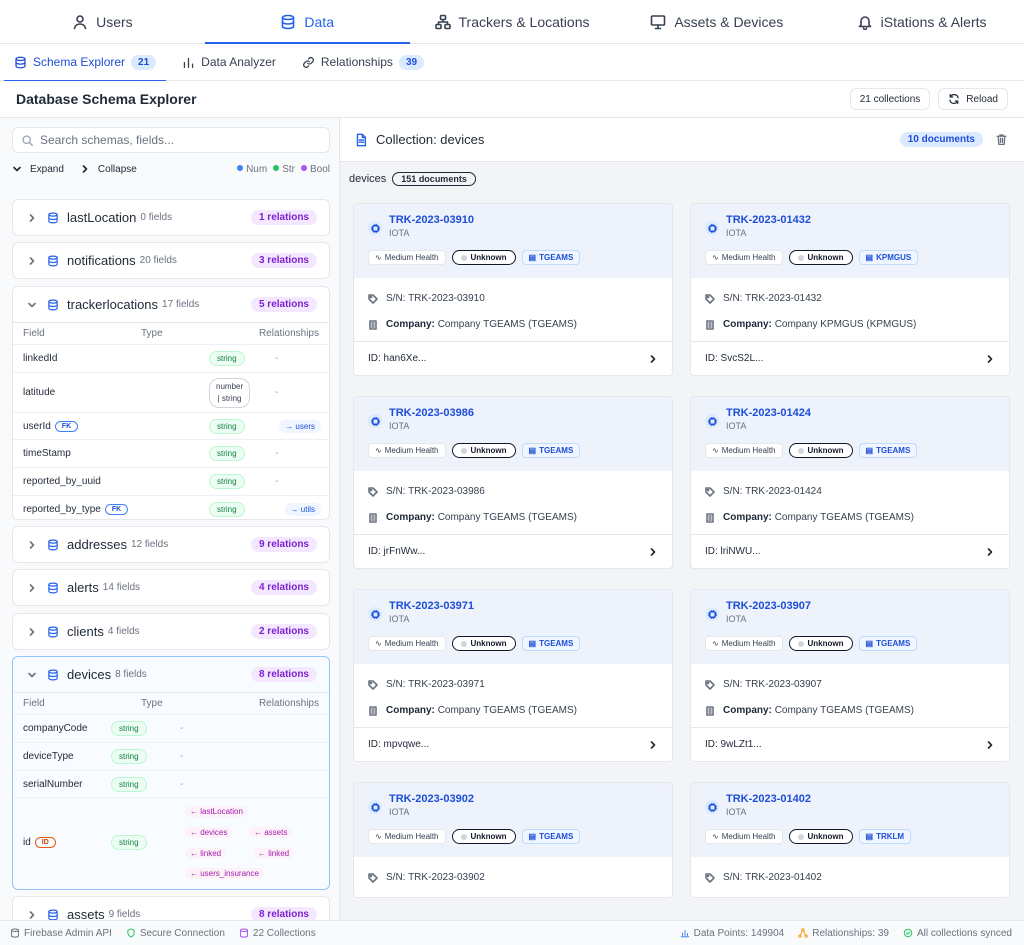 Image resolution: width=1024 pixels, height=945 pixels. What do you see at coordinates (810, 324) in the screenshot?
I see `company-line: Company: Company KPMGUS (KPMGUS)` at bounding box center [810, 324].